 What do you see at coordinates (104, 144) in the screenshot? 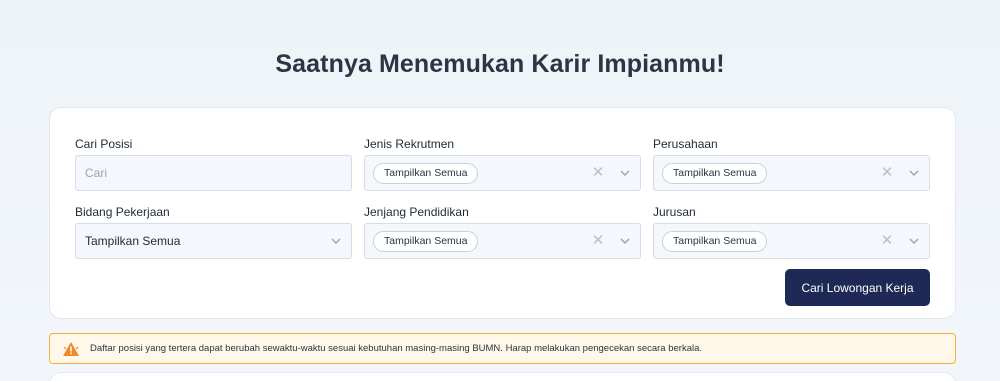
I see `position-label: Cari Posisi` at bounding box center [104, 144].